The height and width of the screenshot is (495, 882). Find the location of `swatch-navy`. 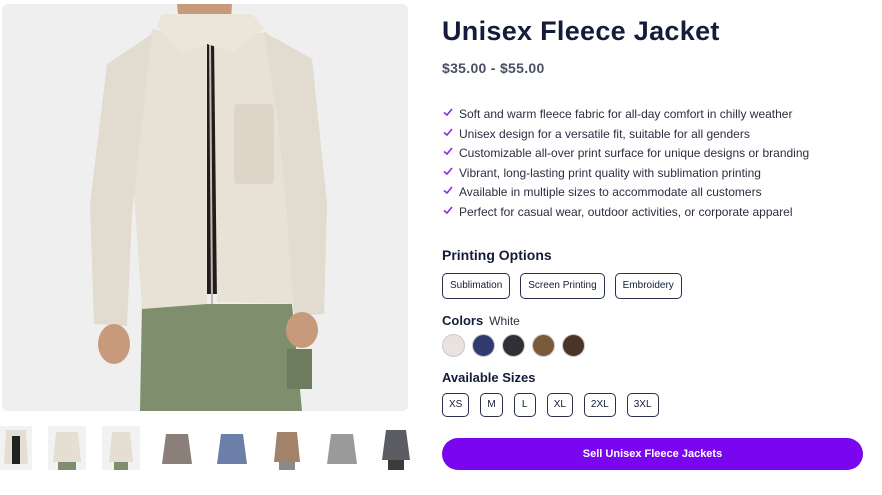

swatch-navy is located at coordinates (483, 345).